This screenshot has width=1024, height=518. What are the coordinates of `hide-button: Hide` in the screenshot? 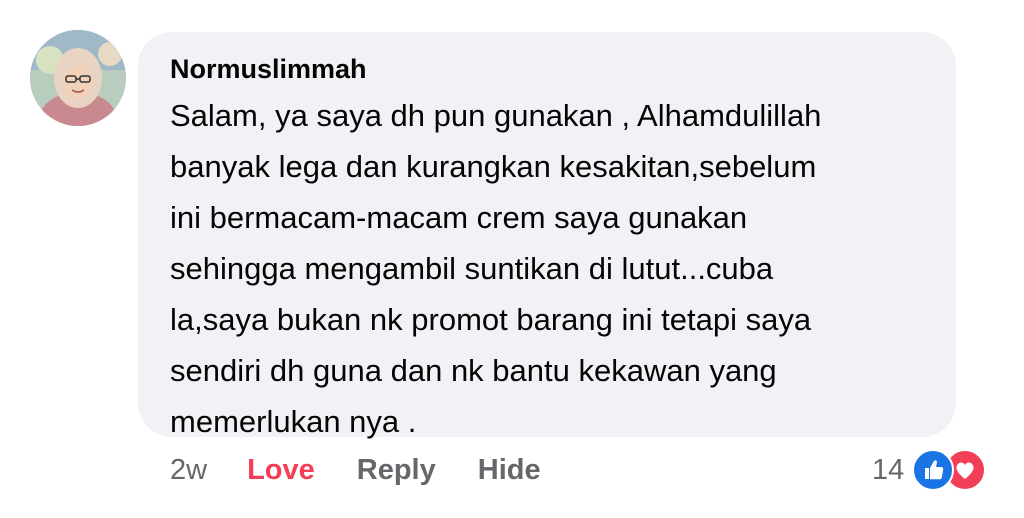 It's located at (509, 470).